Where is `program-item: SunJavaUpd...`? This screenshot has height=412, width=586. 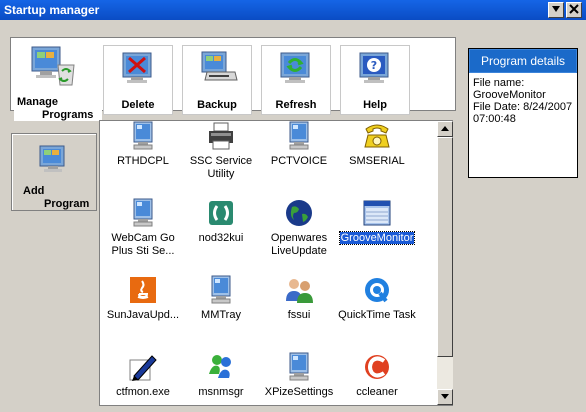 program-item: SunJavaUpd... is located at coordinates (143, 308).